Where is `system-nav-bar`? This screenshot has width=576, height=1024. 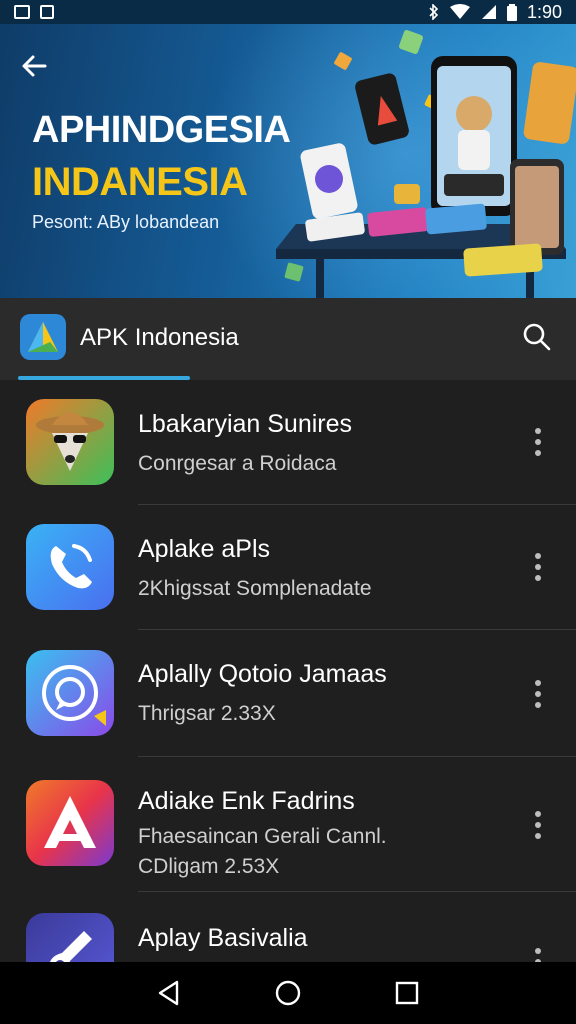 system-nav-bar is located at coordinates (288, 993).